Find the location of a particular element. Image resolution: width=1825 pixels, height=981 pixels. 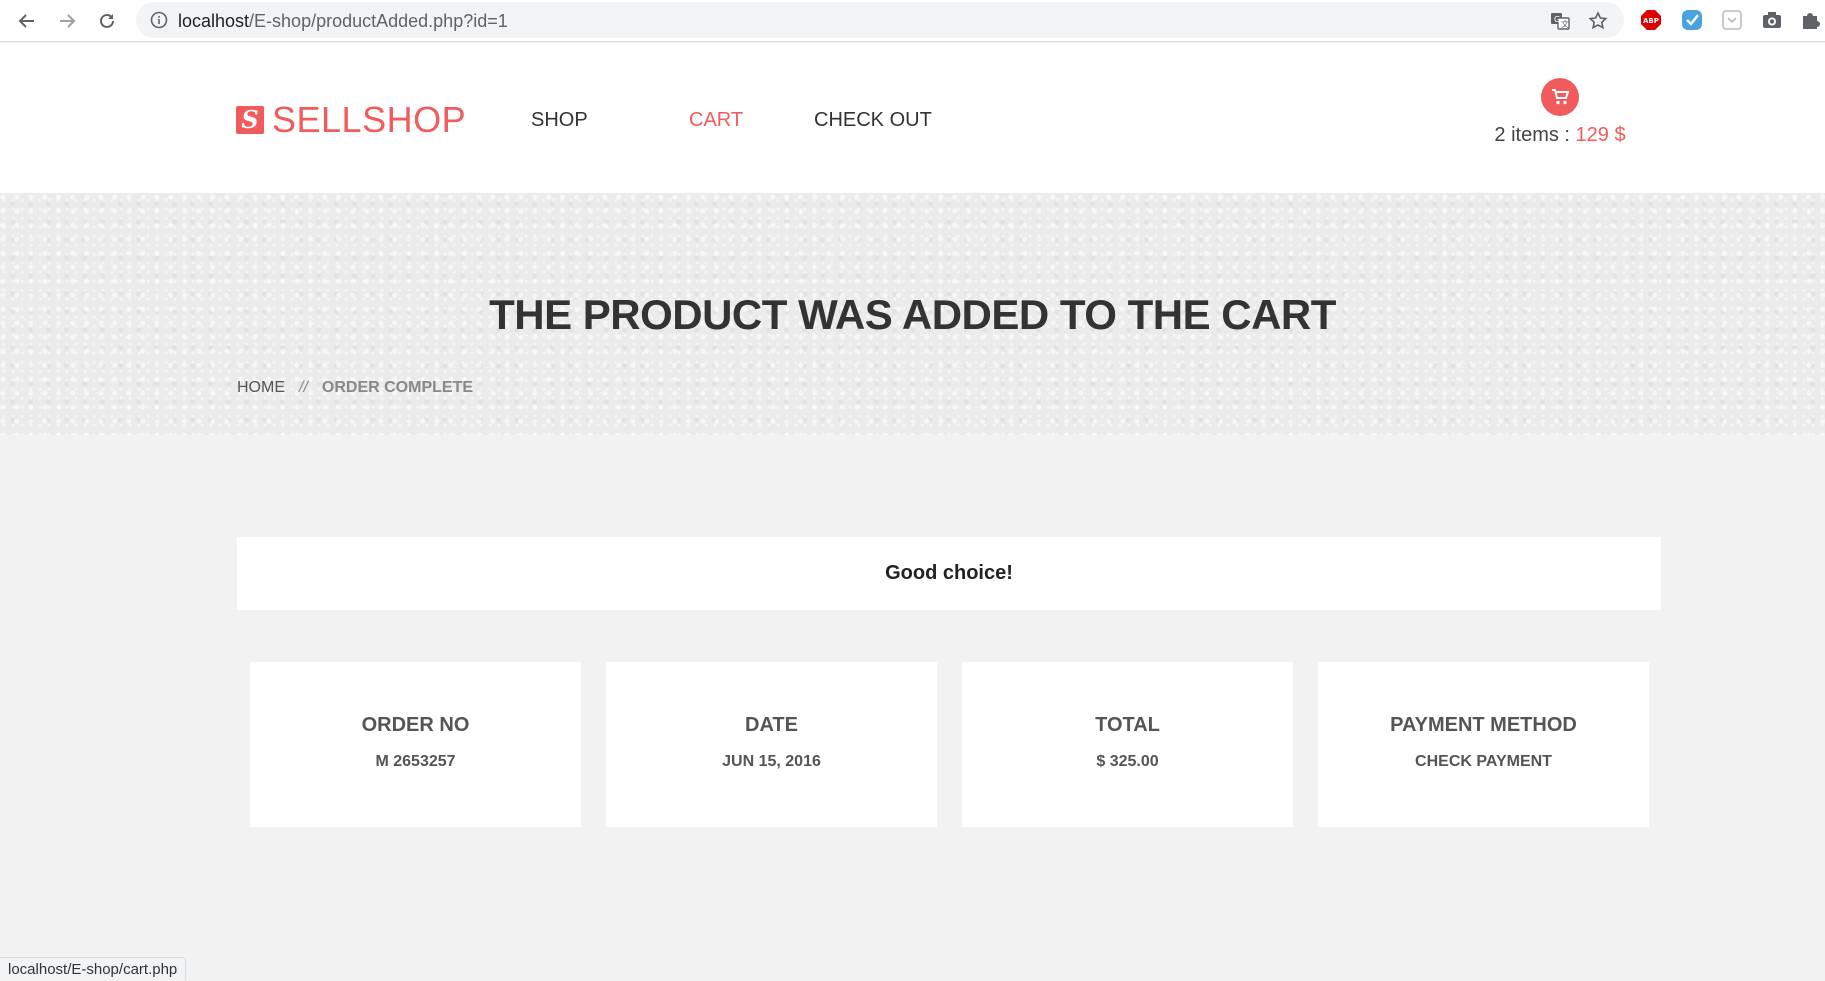

breadcrumb-current: ORDER COMPLETE is located at coordinates (397, 387).